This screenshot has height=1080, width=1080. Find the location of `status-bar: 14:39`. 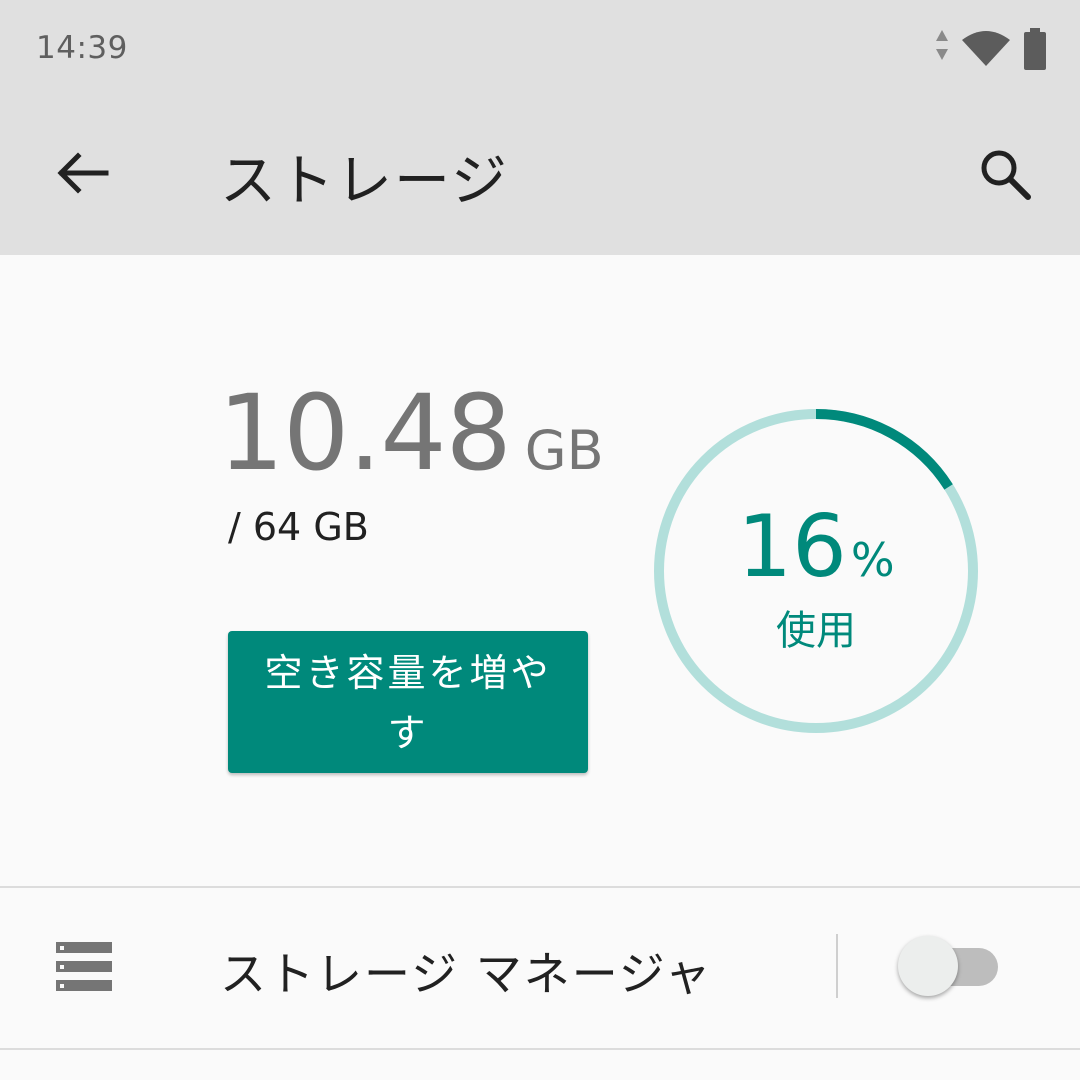

status-bar: 14:39 is located at coordinates (540, 50).